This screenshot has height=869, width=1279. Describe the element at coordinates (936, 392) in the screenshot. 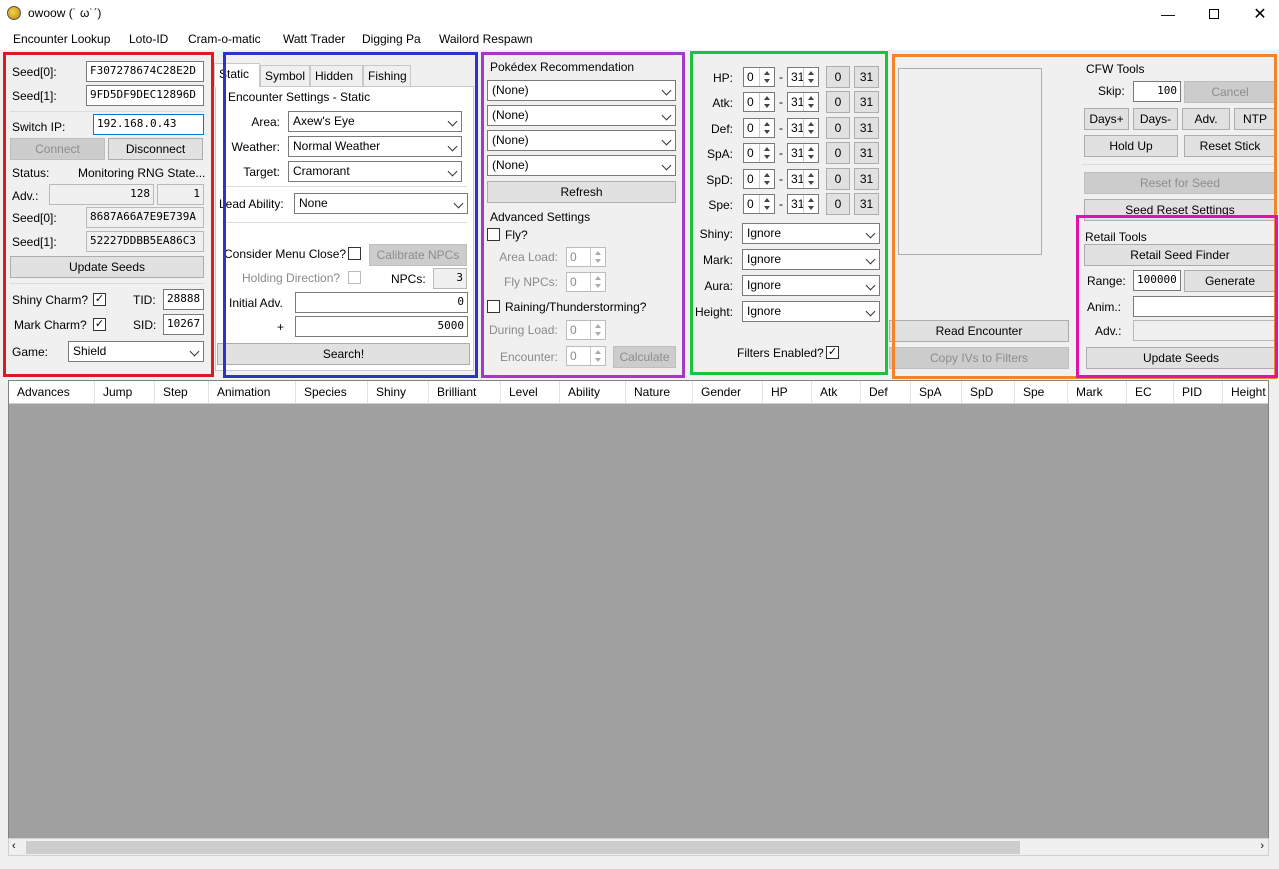

I see `column-header: SpA` at that location.